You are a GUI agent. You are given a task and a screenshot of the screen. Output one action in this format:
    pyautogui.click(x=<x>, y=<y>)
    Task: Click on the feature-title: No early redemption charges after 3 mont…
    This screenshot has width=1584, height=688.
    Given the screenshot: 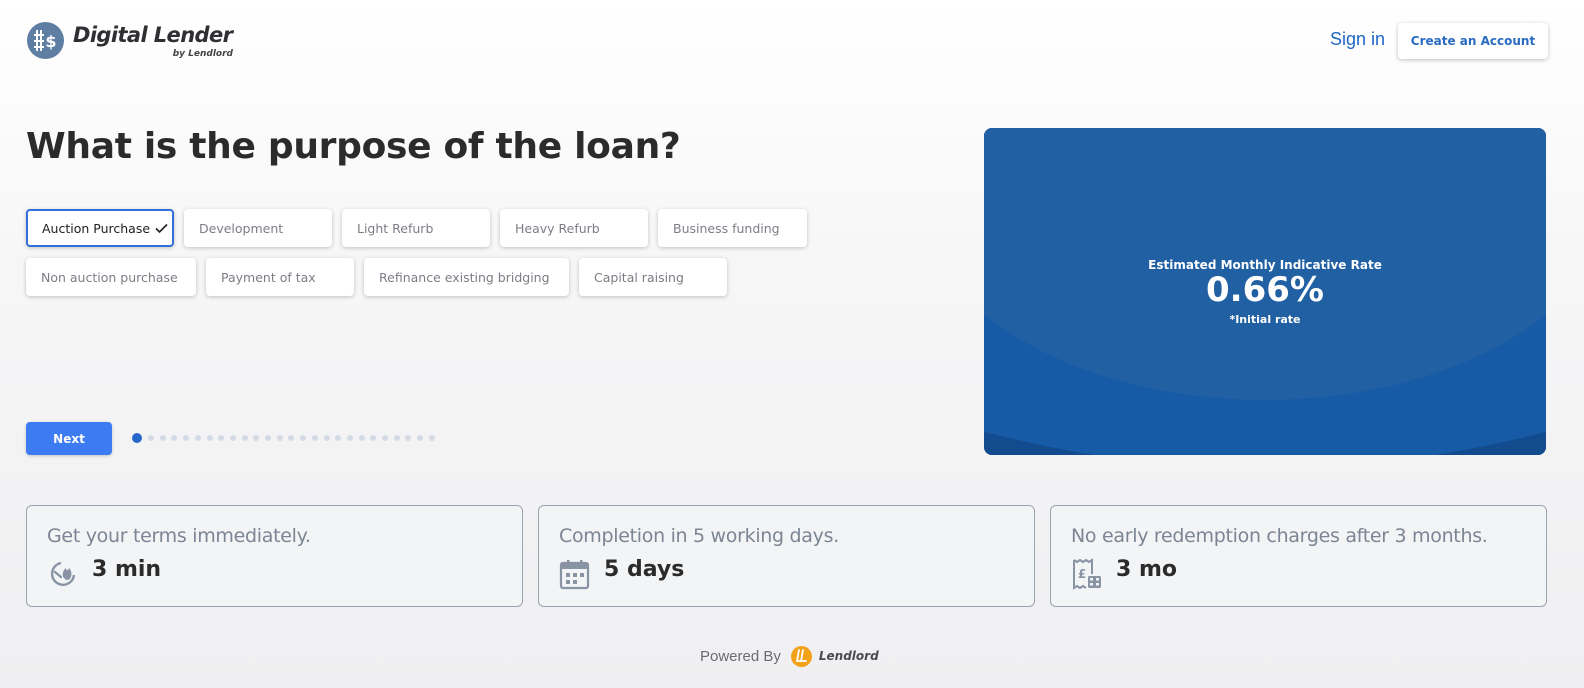 What is the action you would take?
    pyautogui.click(x=1279, y=536)
    